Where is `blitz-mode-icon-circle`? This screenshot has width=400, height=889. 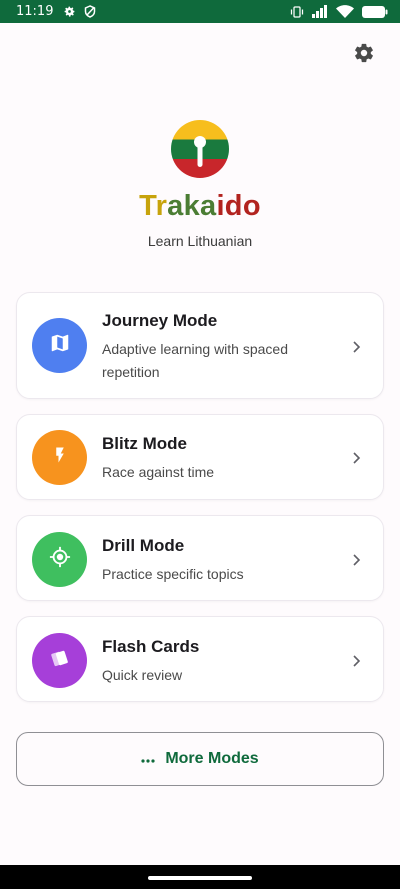
blitz-mode-icon-circle is located at coordinates (59, 457).